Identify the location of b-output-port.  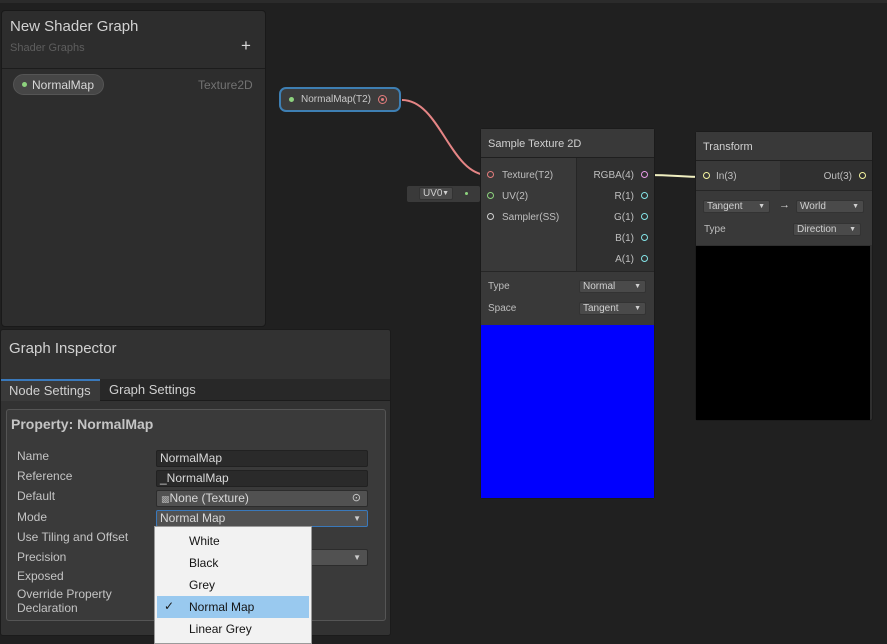
(644, 237).